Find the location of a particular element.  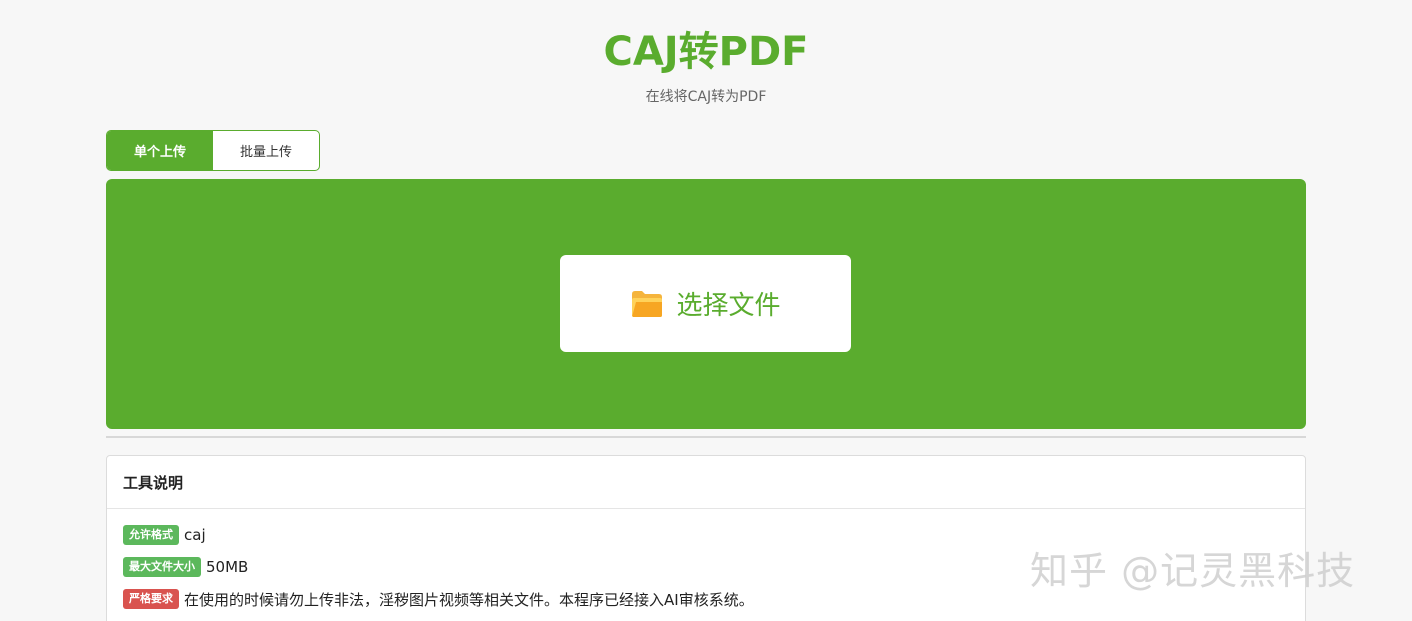

section-divider is located at coordinates (706, 437).